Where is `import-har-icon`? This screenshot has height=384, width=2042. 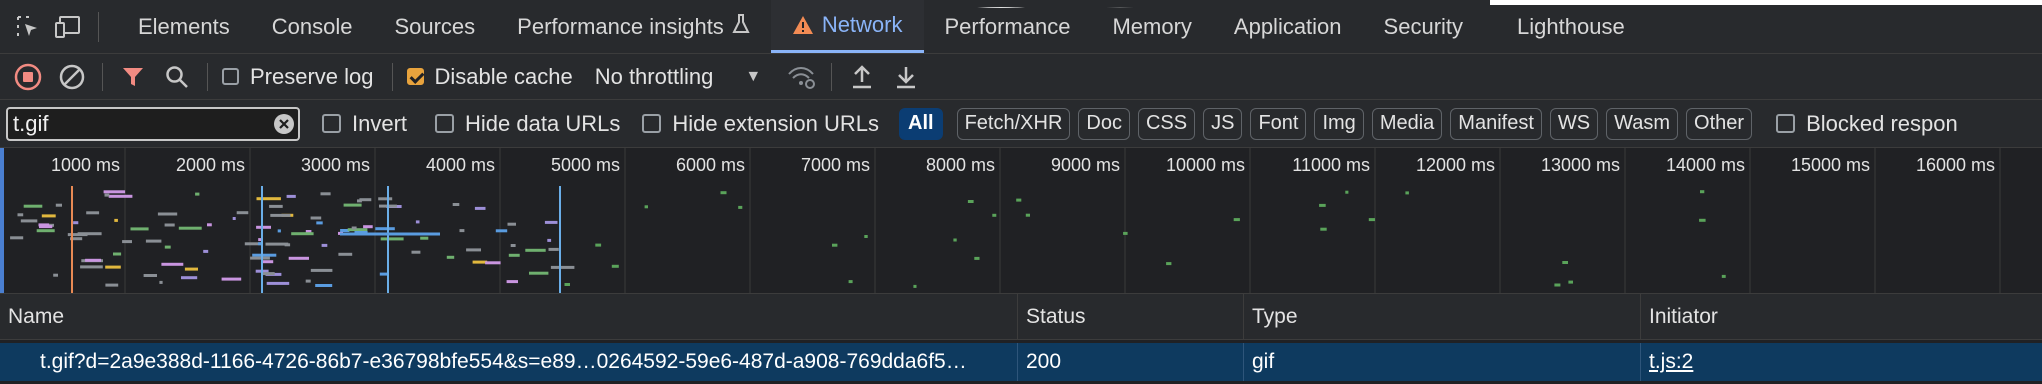 import-har-icon is located at coordinates (862, 76).